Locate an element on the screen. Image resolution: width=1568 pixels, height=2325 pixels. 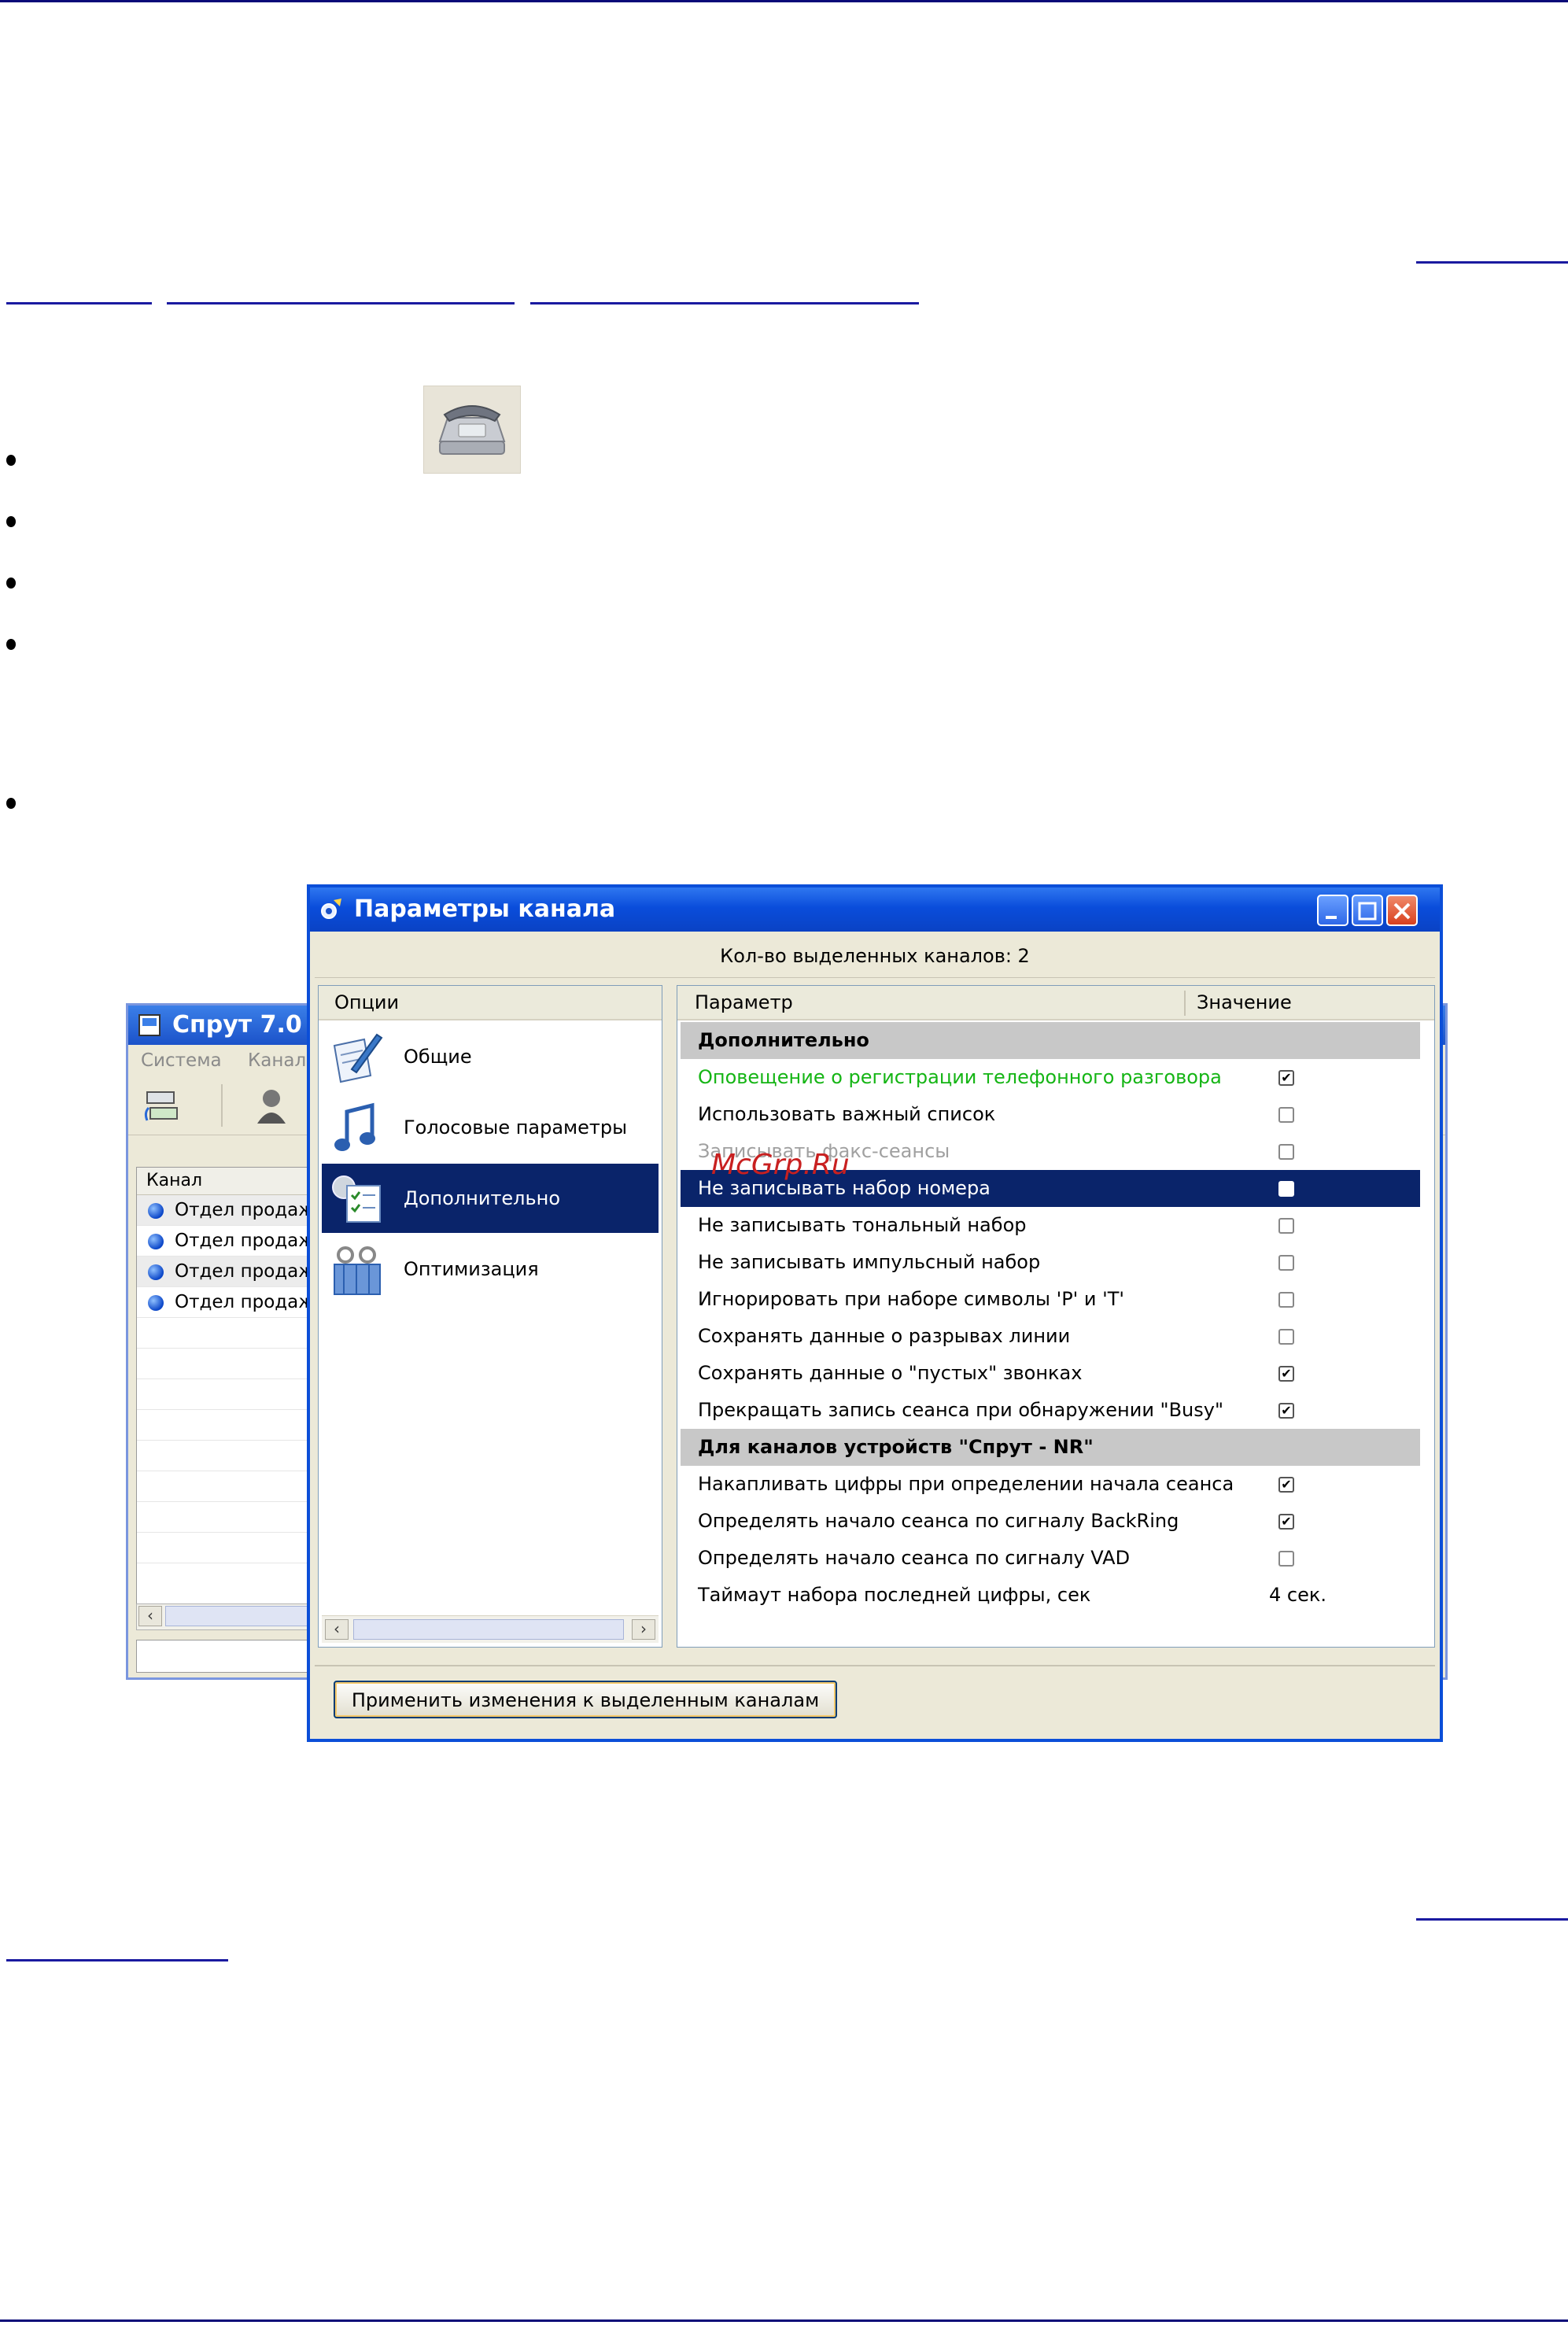
option-general: Общие is located at coordinates (491, 1056).